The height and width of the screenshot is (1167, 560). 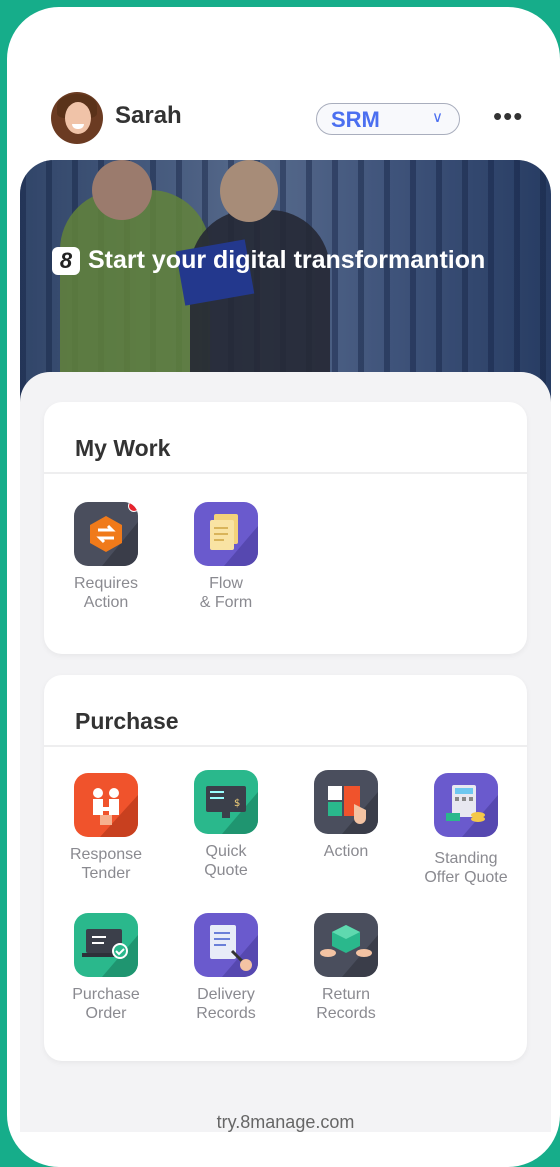 I want to click on tile-return-records: Return Records, so click(x=346, y=968).